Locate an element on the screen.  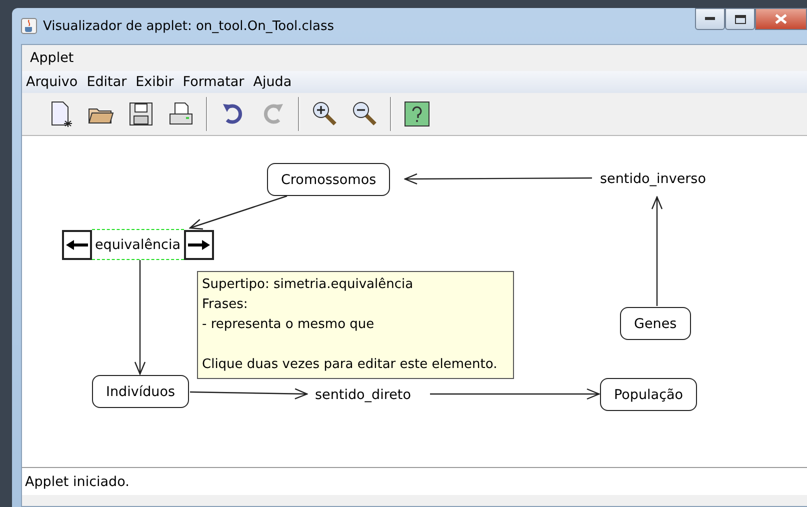
applet-menu: Applet is located at coordinates (52, 58).